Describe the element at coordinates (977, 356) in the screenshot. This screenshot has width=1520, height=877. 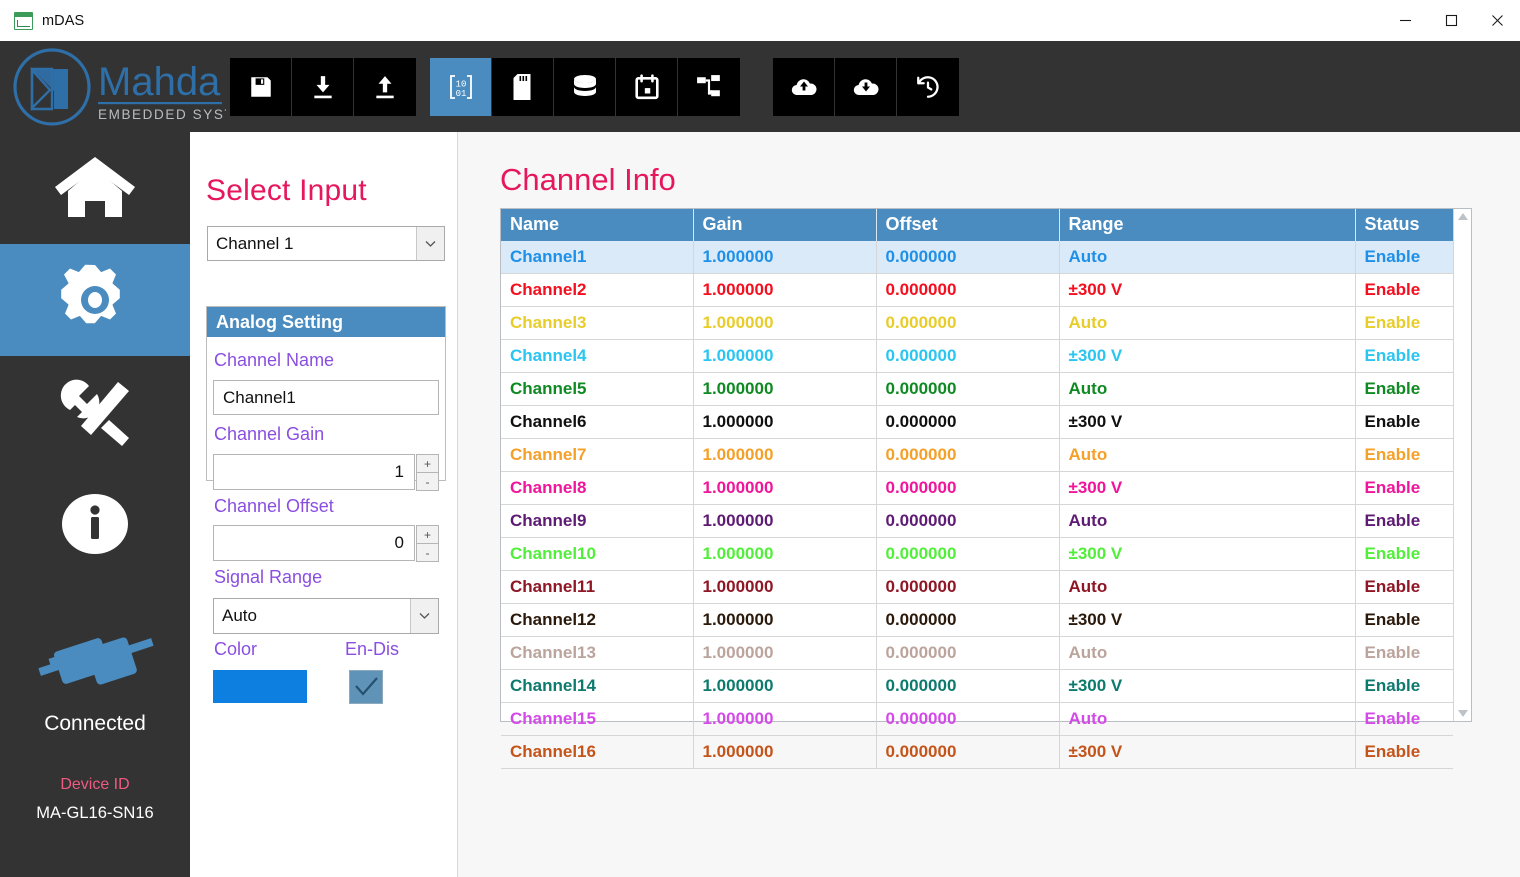
I see `table-row: Channel4 1.000000 0.000000 ±300 V Enable` at that location.